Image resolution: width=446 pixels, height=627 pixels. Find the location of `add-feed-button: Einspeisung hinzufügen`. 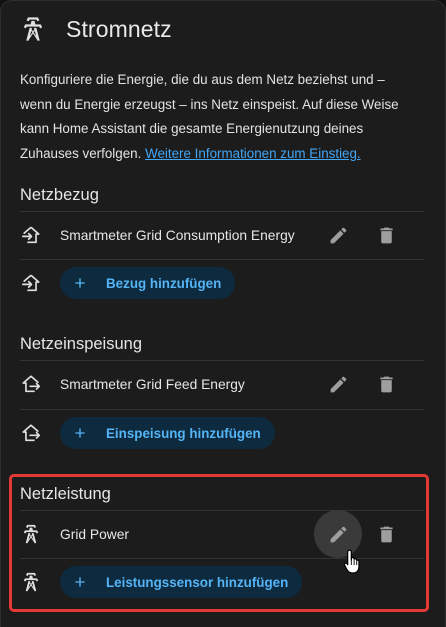

add-feed-button: Einspeisung hinzufügen is located at coordinates (167, 433).